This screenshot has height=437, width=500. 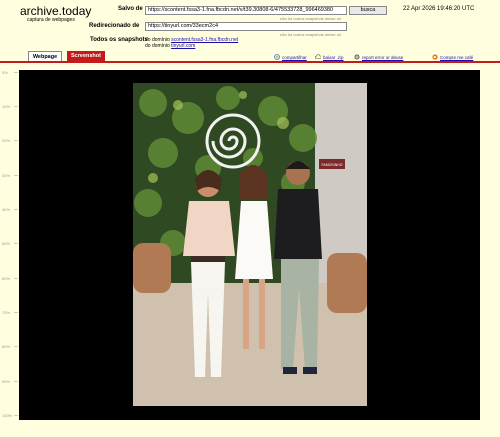 What do you see at coordinates (246, 10) in the screenshot?
I see `saved-from-url-input` at bounding box center [246, 10].